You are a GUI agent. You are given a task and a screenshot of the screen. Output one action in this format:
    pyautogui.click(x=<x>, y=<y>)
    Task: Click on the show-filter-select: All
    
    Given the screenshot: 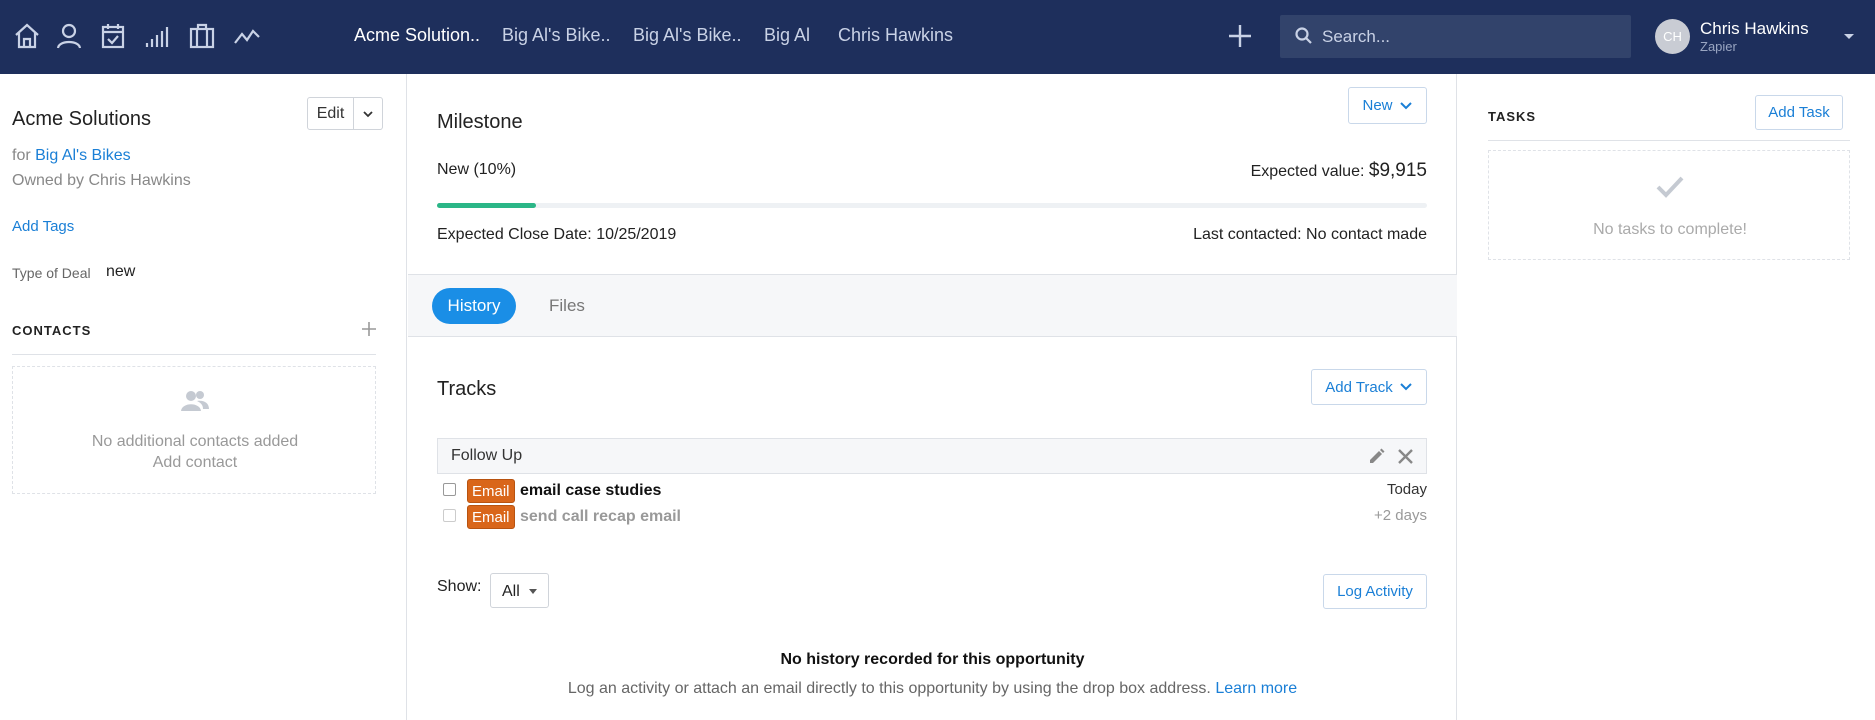 What is the action you would take?
    pyautogui.click(x=519, y=590)
    